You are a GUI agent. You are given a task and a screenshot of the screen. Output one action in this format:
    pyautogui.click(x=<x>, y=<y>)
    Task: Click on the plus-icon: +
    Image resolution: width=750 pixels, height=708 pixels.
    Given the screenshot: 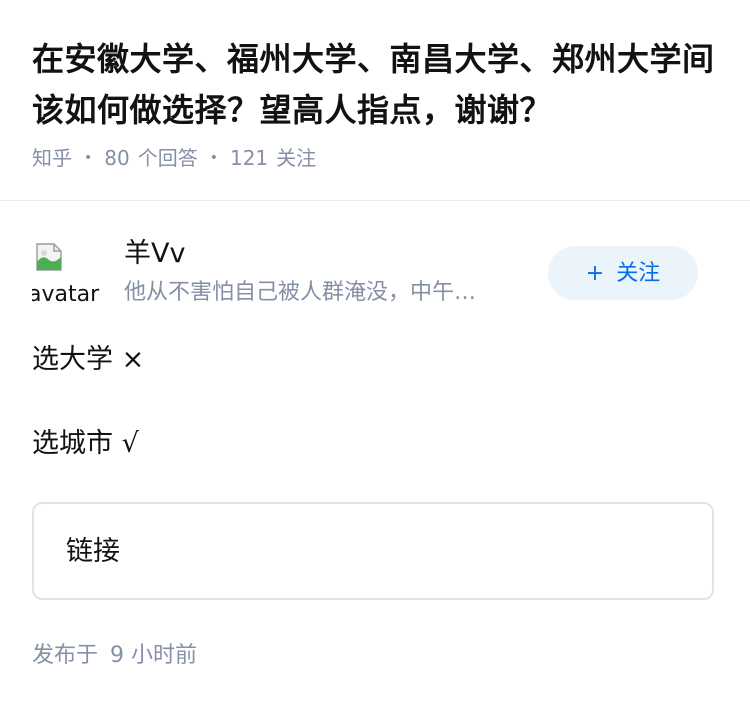 What is the action you would take?
    pyautogui.click(x=595, y=273)
    